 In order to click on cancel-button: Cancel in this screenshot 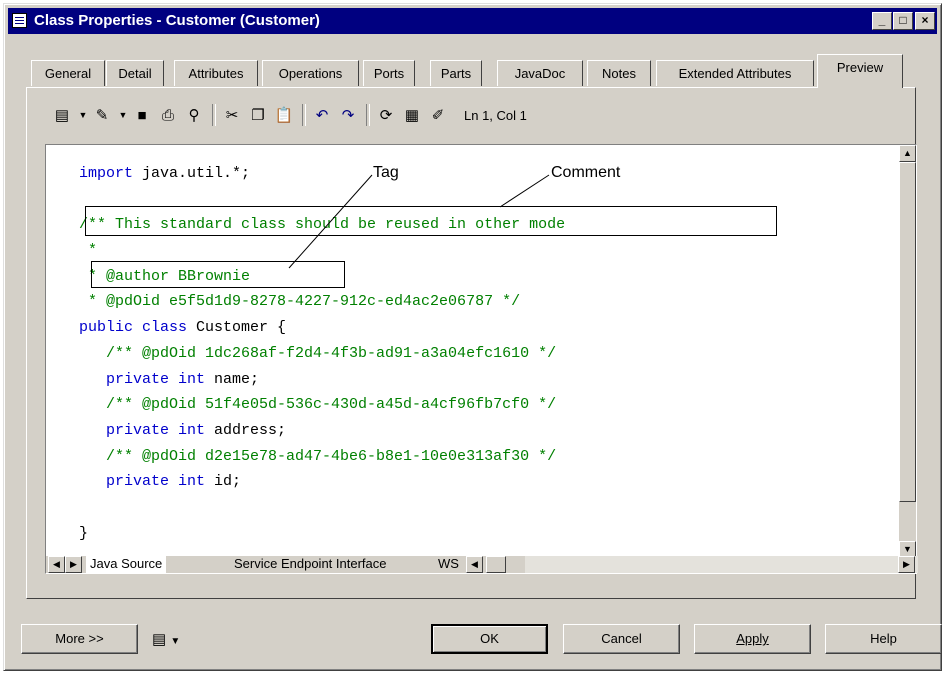, I will do `click(621, 639)`.